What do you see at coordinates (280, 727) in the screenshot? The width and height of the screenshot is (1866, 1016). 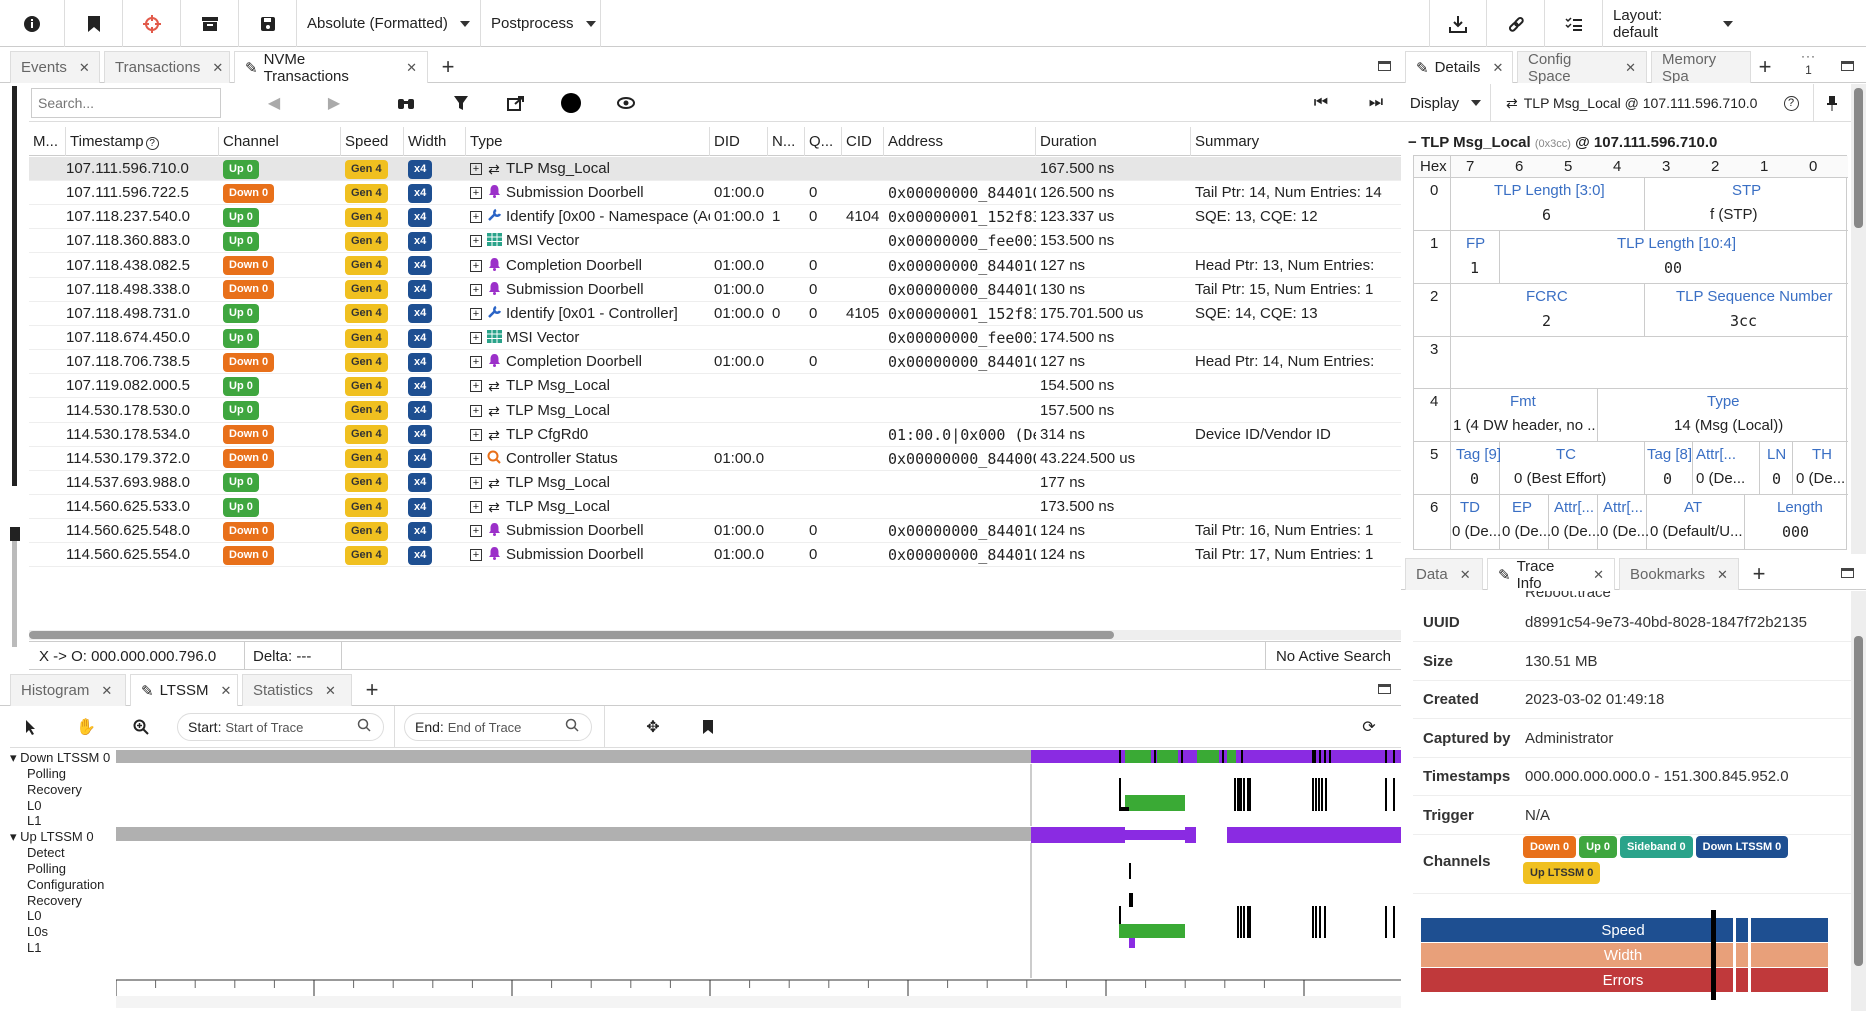 I see `start-time-field: Start: Start of Trace` at bounding box center [280, 727].